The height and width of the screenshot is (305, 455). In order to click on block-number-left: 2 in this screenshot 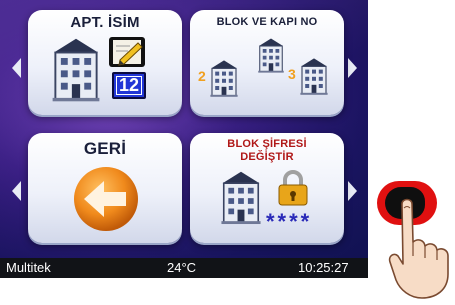, I will do `click(202, 76)`.